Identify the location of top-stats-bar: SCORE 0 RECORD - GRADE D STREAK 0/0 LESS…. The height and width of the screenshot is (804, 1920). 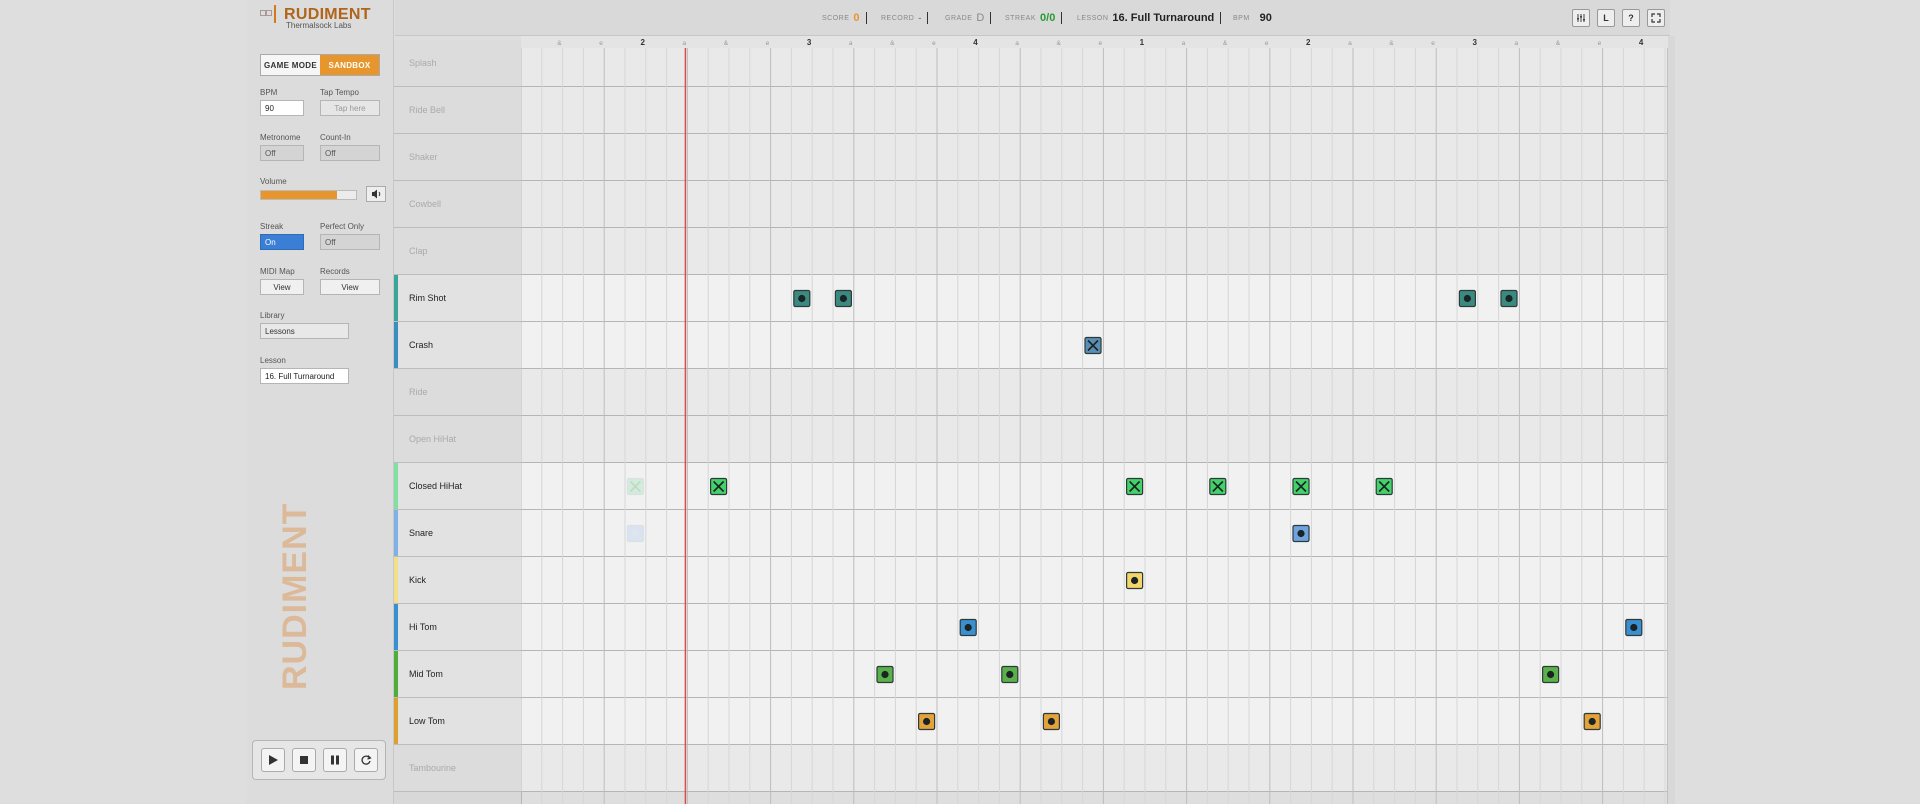
(1032, 18).